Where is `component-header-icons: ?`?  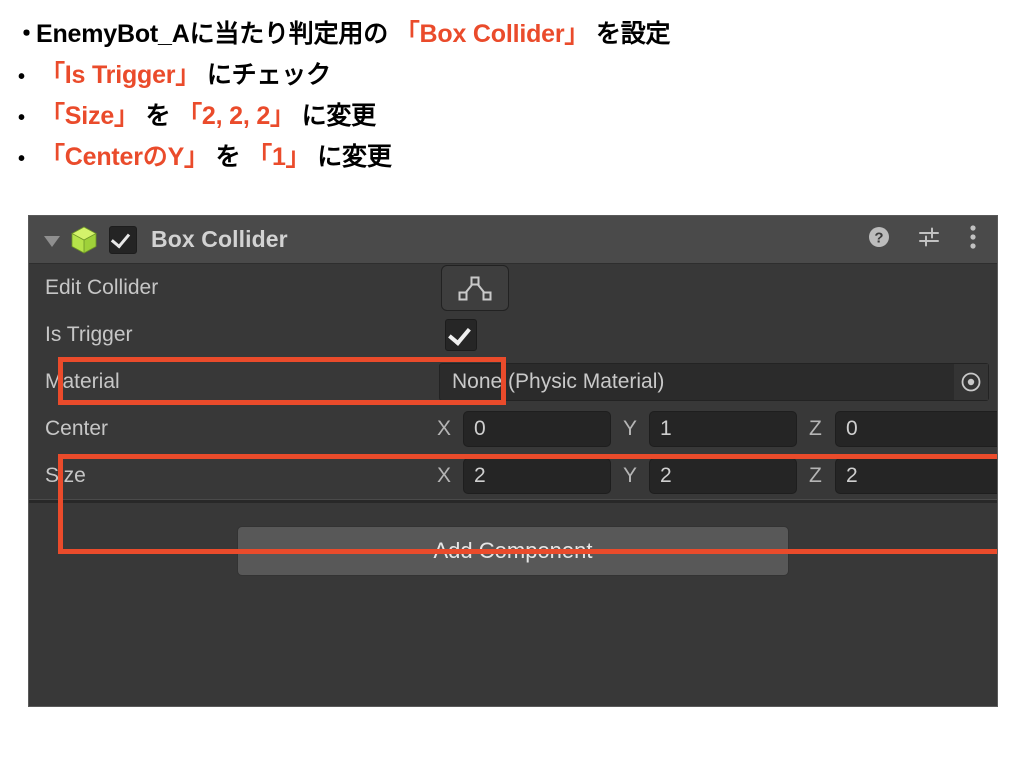
component-header-icons: ? is located at coordinates (925, 240).